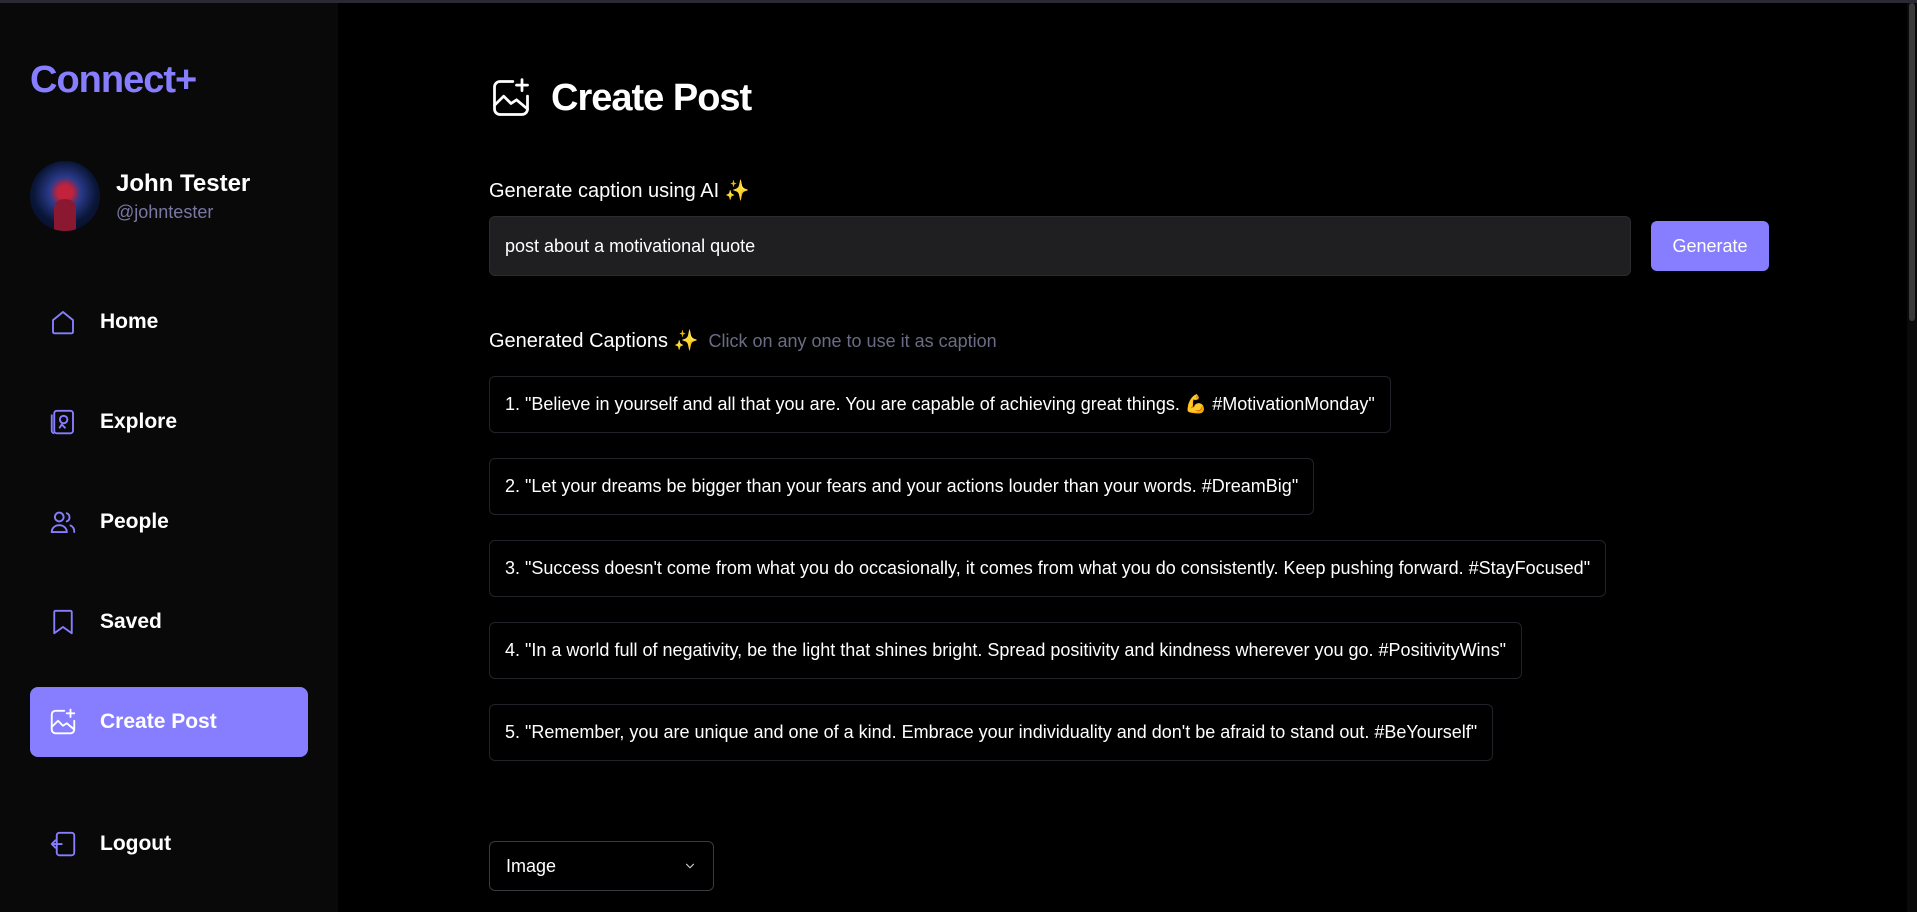 The image size is (1917, 912). Describe the element at coordinates (131, 621) in the screenshot. I see `sidebar-item-label: Saved` at that location.